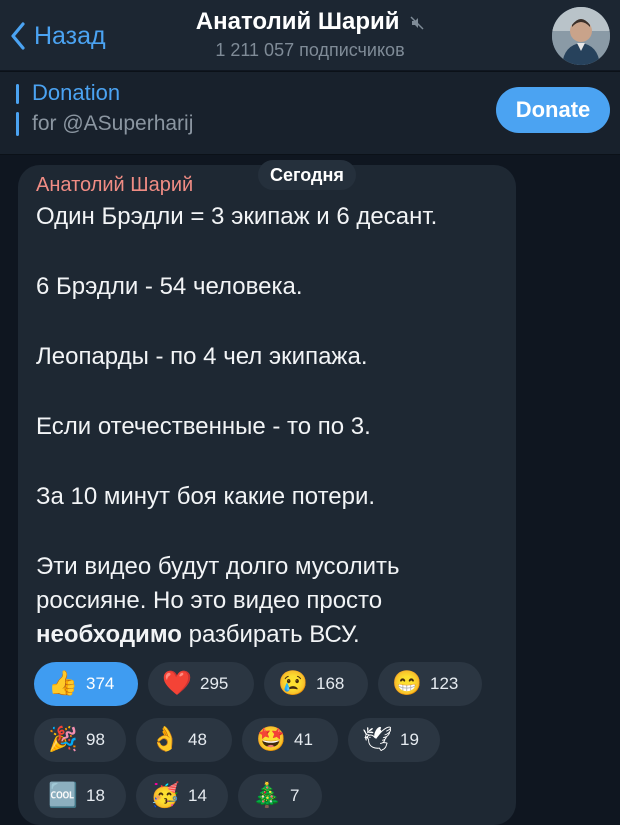 The height and width of the screenshot is (825, 620). I want to click on cool-icon: 🆒, so click(63, 795).